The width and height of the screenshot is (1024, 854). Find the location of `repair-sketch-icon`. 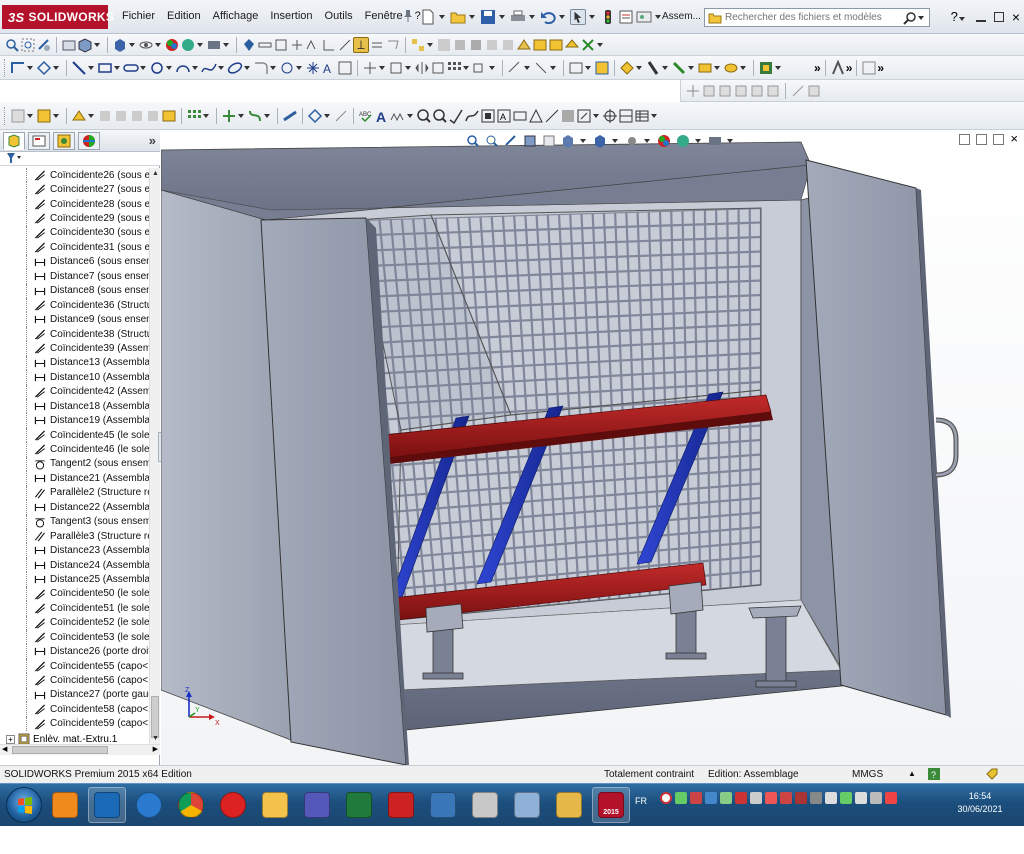

repair-sketch-icon is located at coordinates (515, 68).